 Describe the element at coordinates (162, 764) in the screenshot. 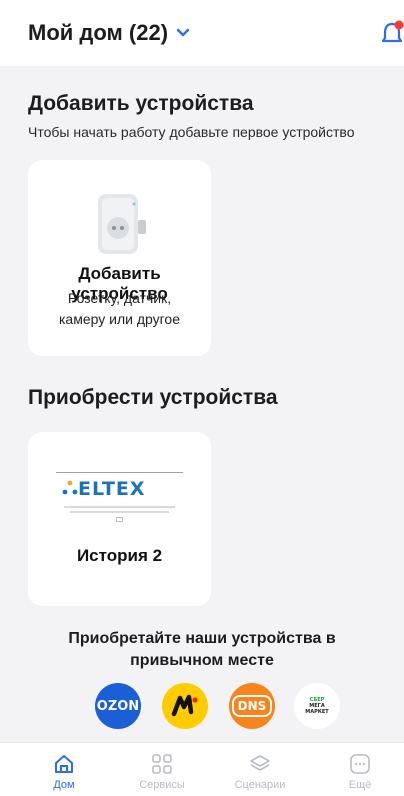

I see `grid-icon` at that location.